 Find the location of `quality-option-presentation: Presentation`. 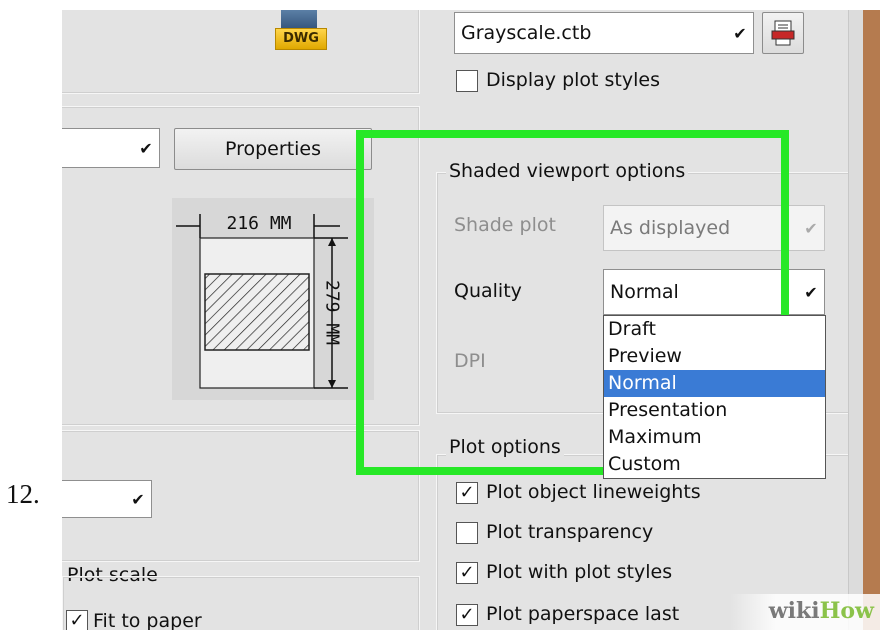

quality-option-presentation: Presentation is located at coordinates (714, 410).